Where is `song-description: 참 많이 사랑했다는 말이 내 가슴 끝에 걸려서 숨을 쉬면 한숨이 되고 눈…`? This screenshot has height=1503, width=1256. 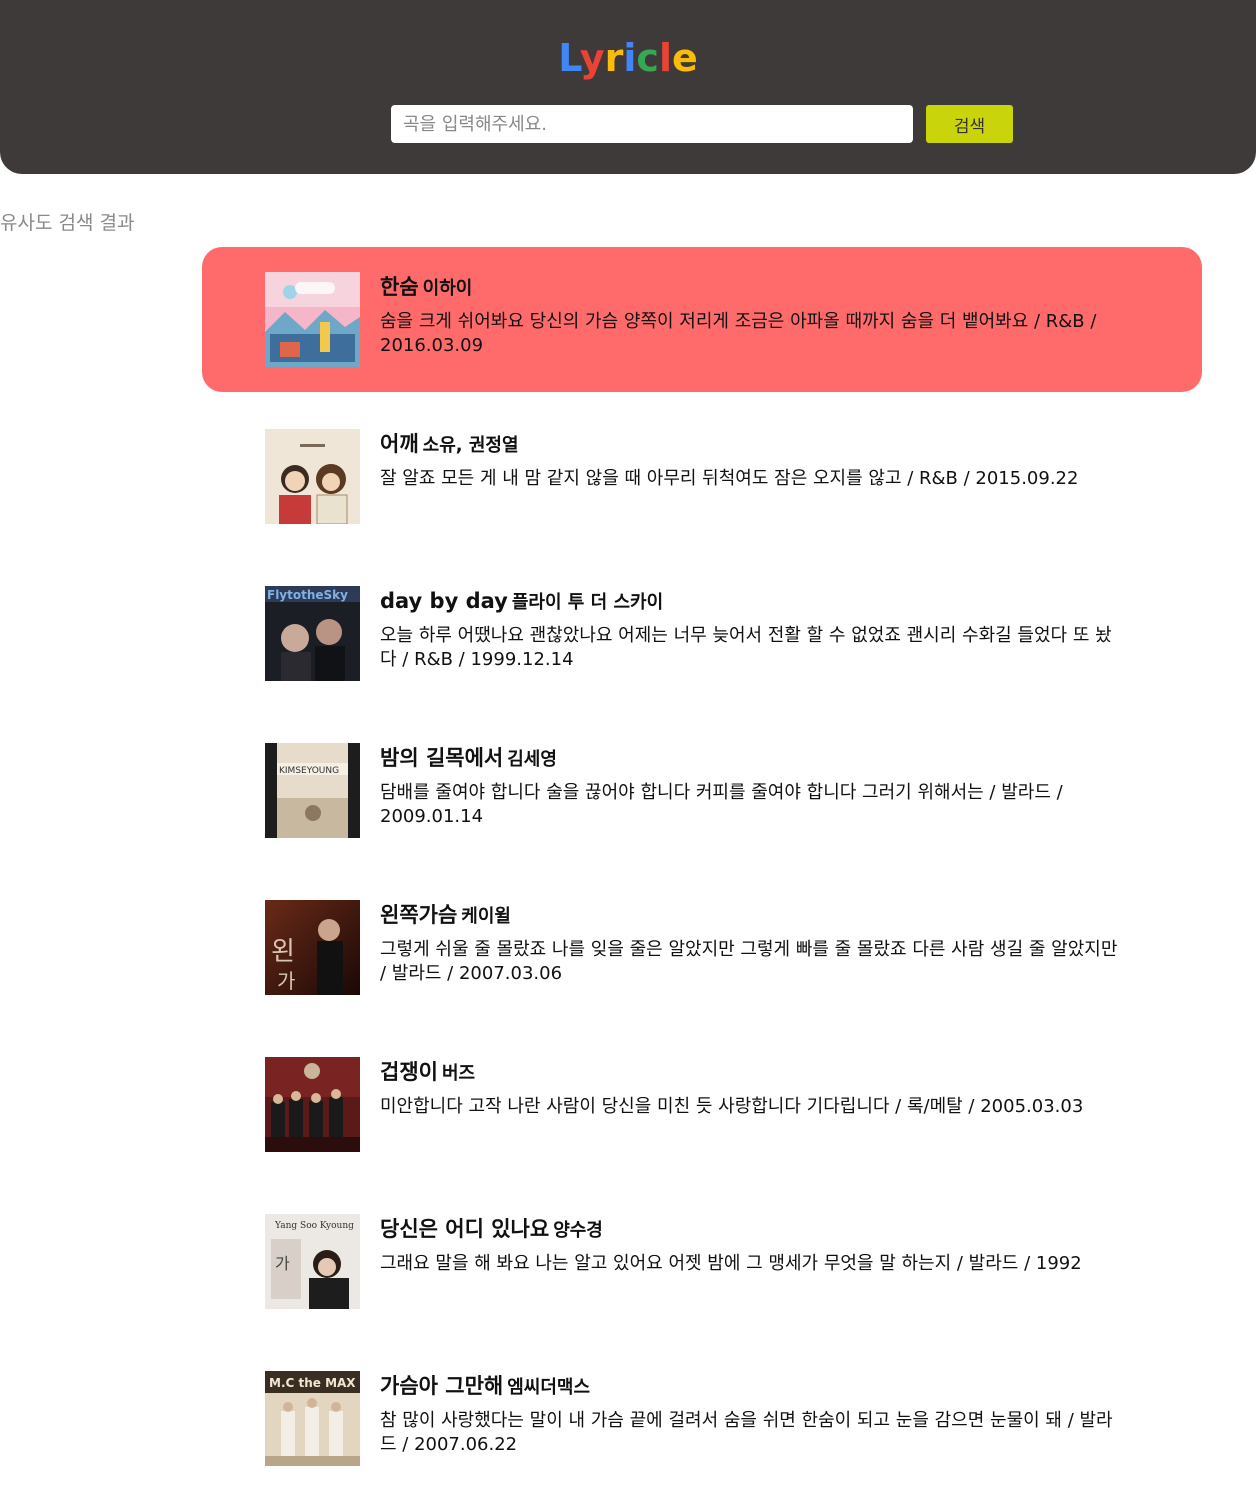 song-description: 참 많이 사랑했다는 말이 내 가슴 끝에 걸려서 숨을 쉬면 한숨이 되고 눈… is located at coordinates (746, 1432).